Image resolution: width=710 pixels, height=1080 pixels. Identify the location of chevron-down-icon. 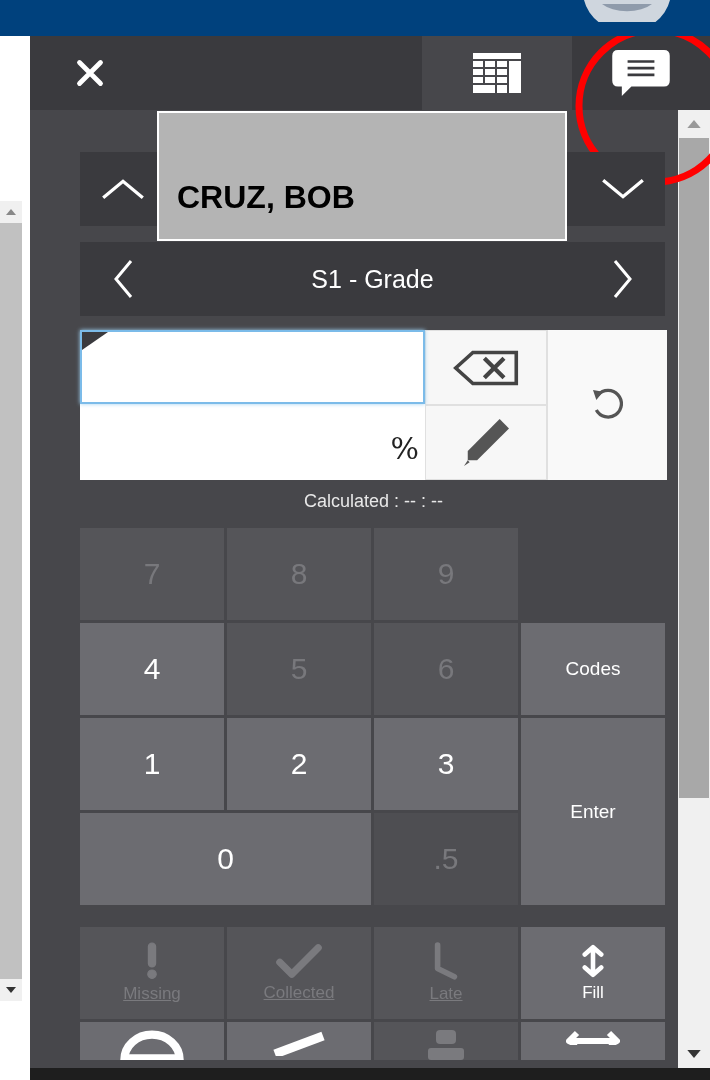
(622, 189).